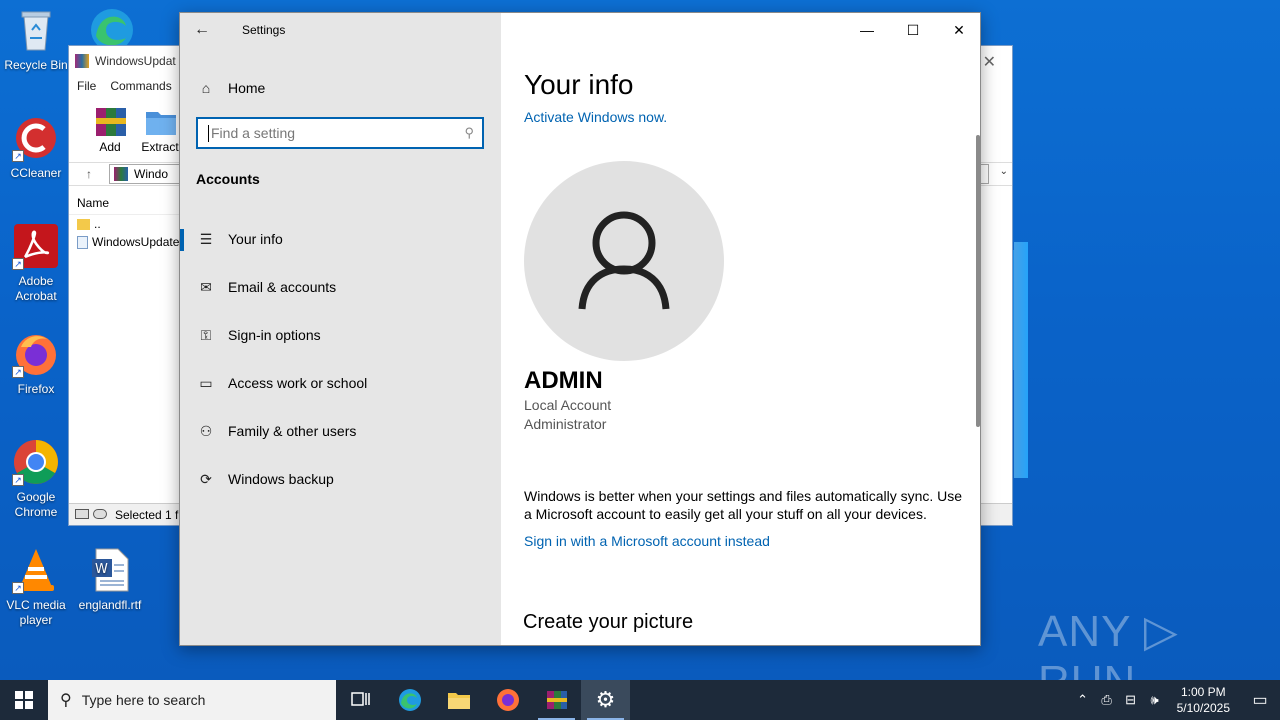 This screenshot has height=720, width=1280. I want to click on winrar-icon, so click(556, 700).